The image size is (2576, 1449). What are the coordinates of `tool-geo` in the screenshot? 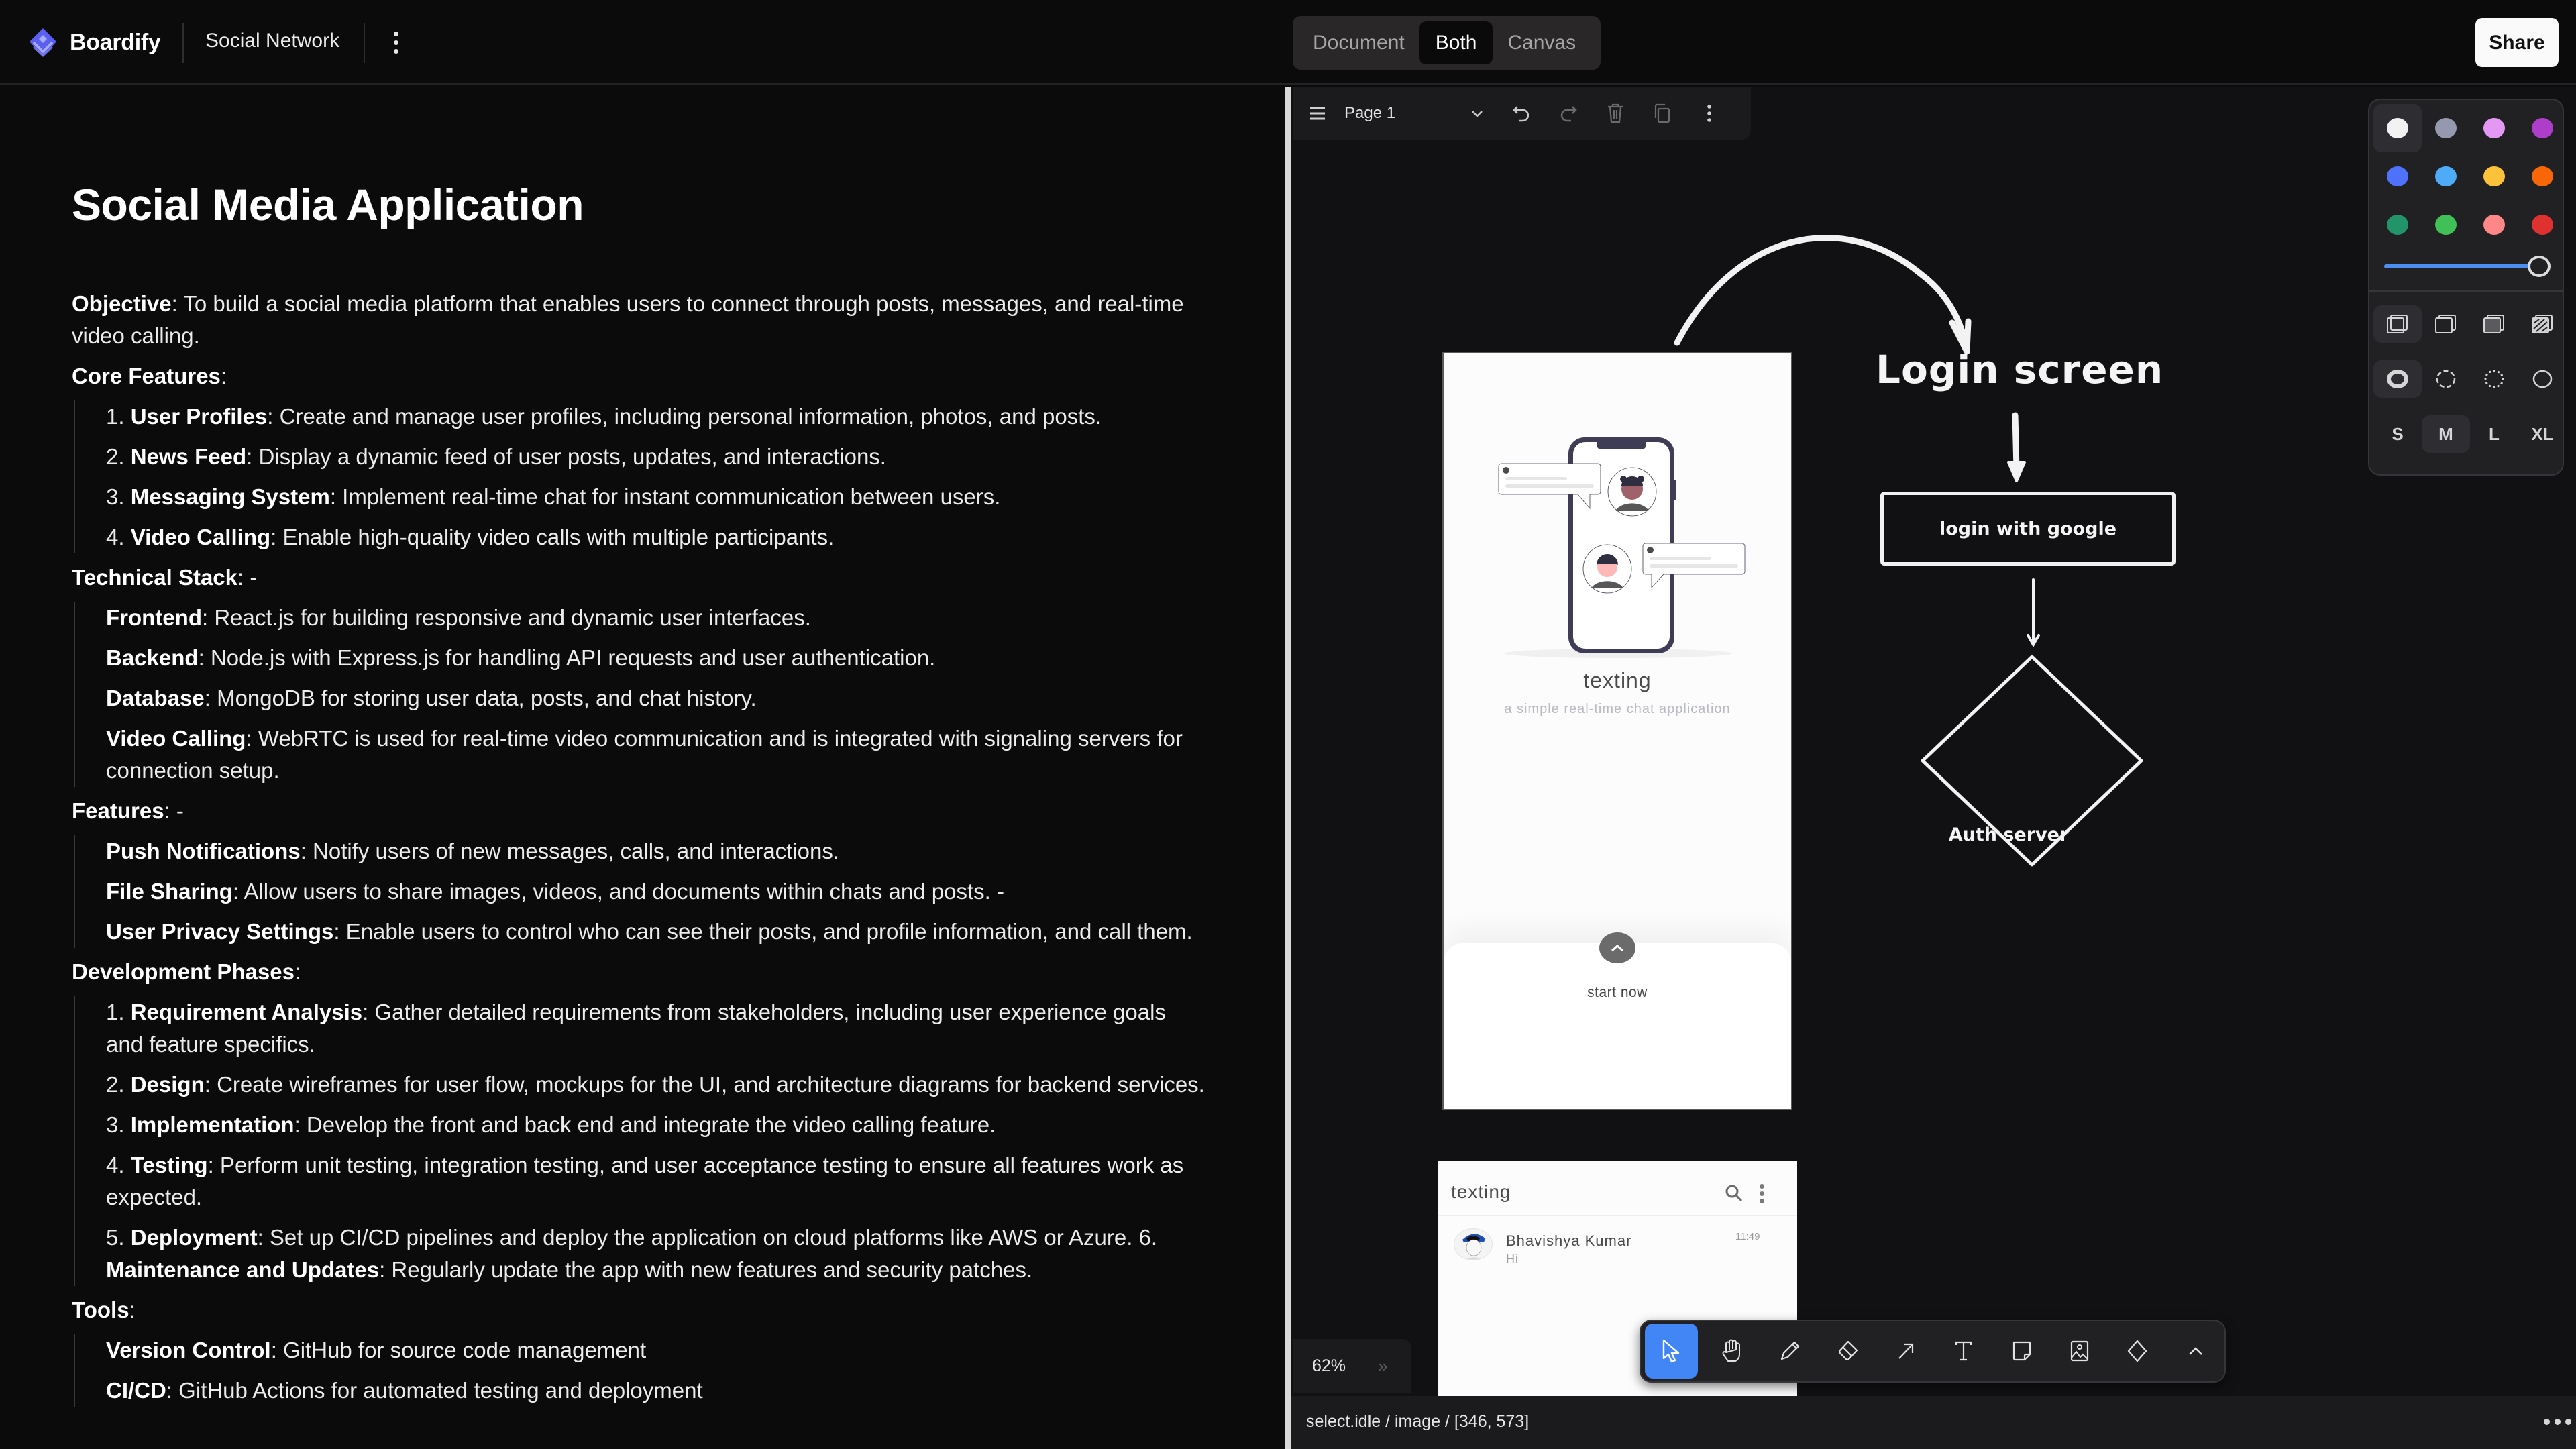 It's located at (2137, 1351).